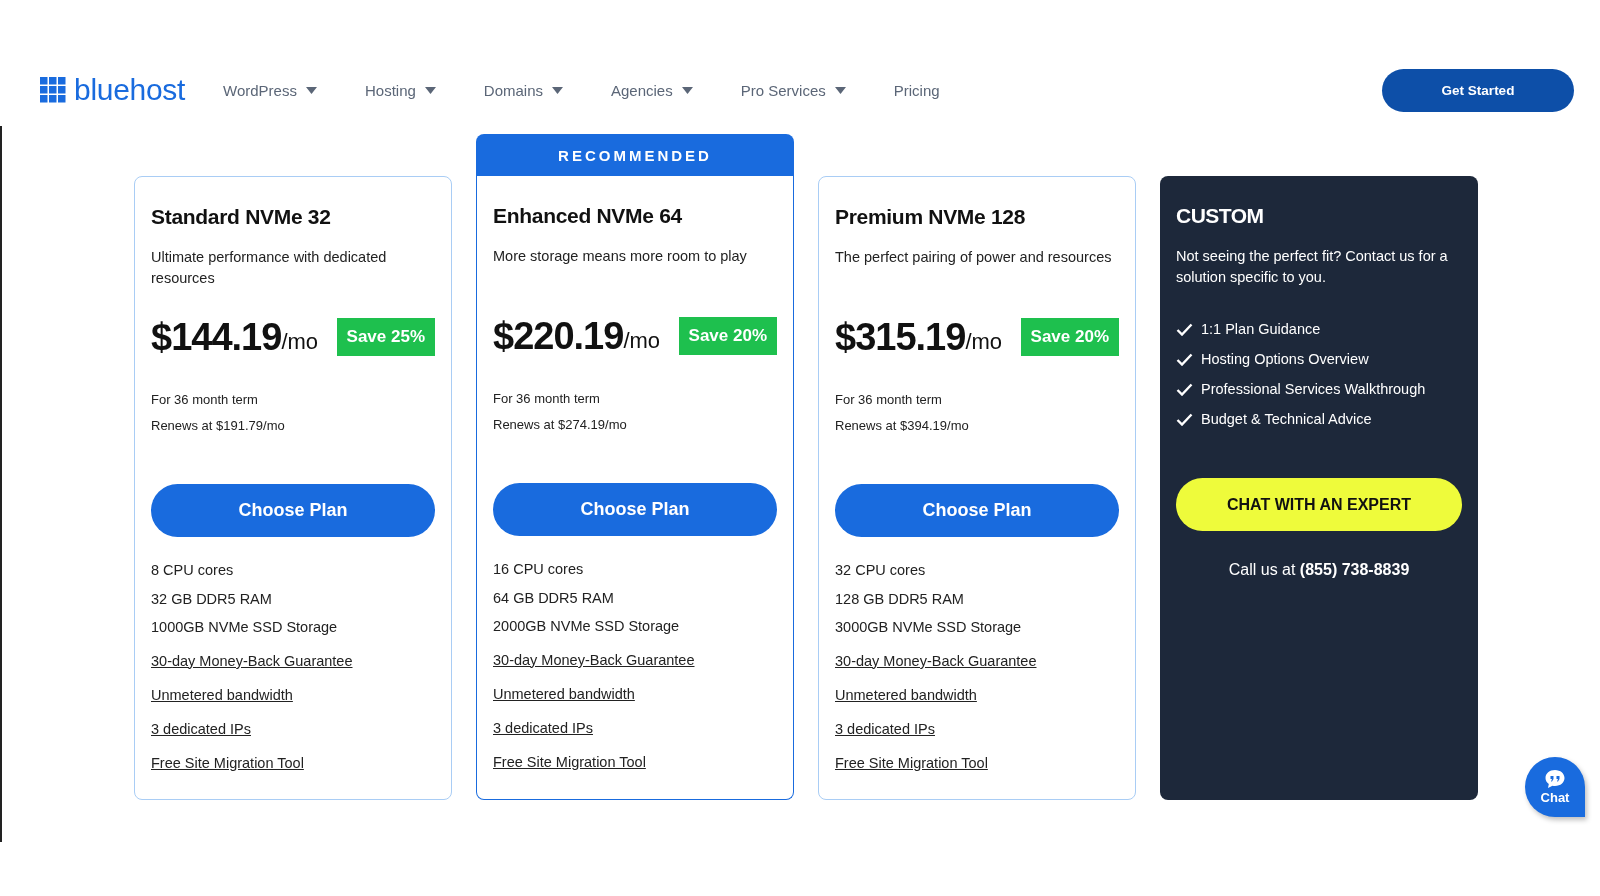  Describe the element at coordinates (270, 90) in the screenshot. I see `nav-link: WordPress` at that location.